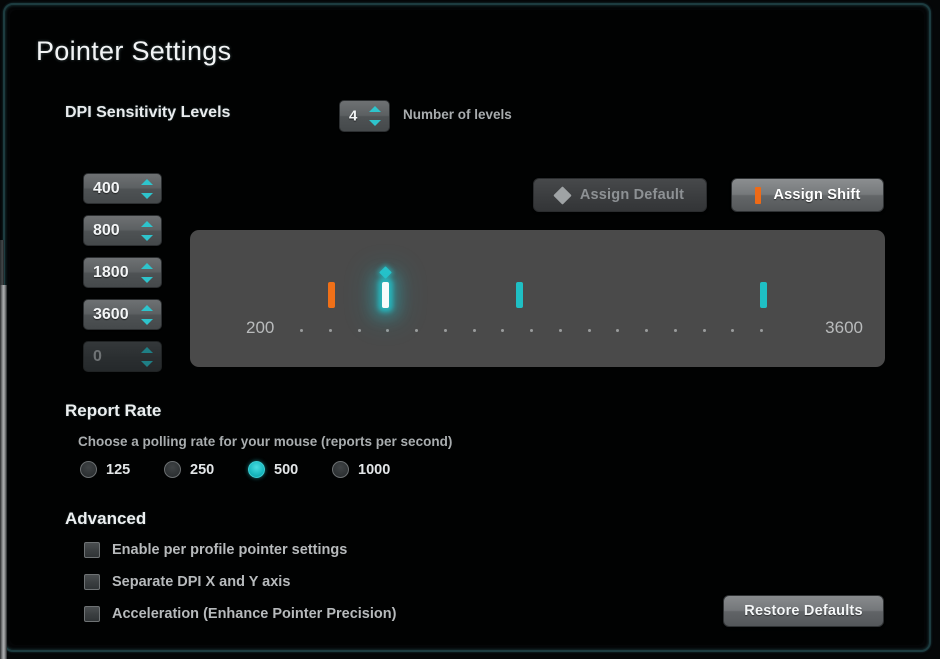 This screenshot has width=940, height=659. I want to click on dpi-stage-spinner-4: 3600, so click(122, 314).